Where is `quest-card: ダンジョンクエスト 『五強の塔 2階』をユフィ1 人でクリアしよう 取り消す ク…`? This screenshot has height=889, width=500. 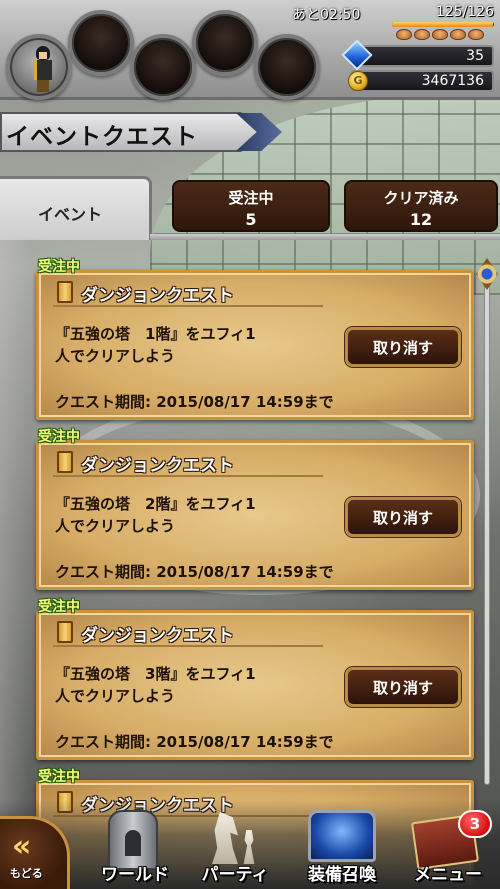 quest-card: ダンジョンクエスト 『五強の塔 2階』をユフィ1 人でクリアしよう 取り消す ク… is located at coordinates (255, 515).